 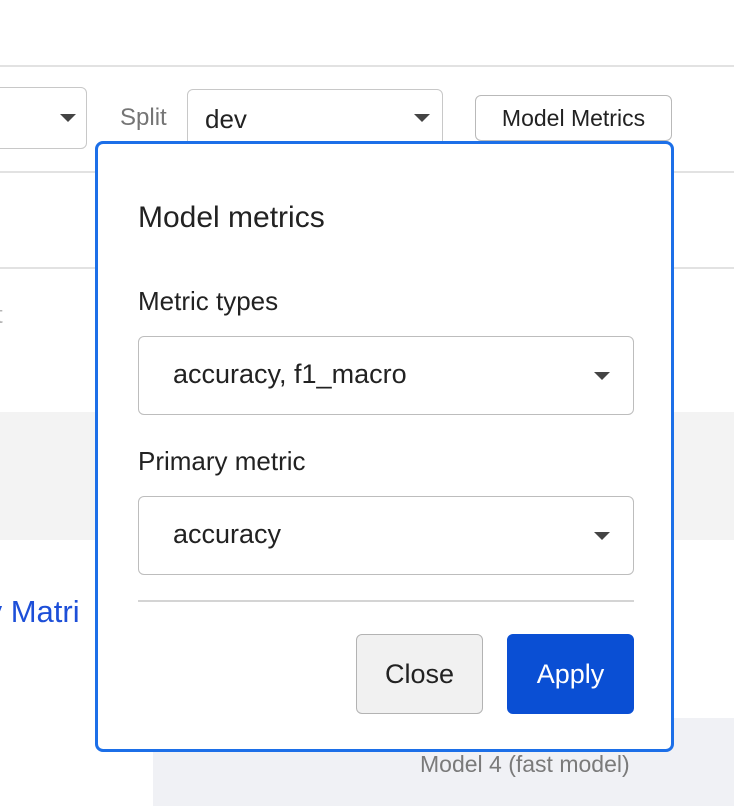 What do you see at coordinates (1, 316) in the screenshot?
I see `truncated-text: t` at bounding box center [1, 316].